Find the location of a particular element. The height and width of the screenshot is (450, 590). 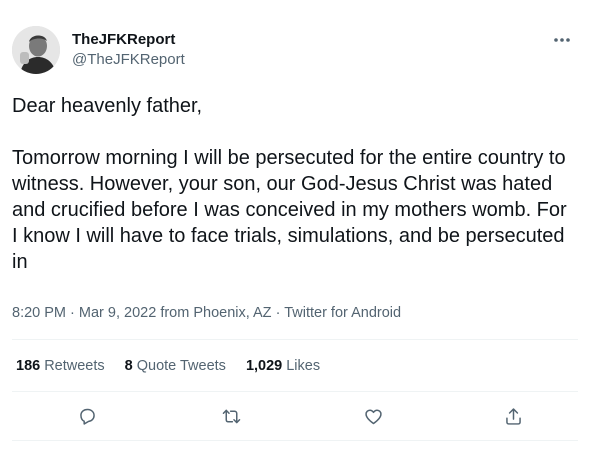

display-name: TheJFKReport is located at coordinates (128, 40).